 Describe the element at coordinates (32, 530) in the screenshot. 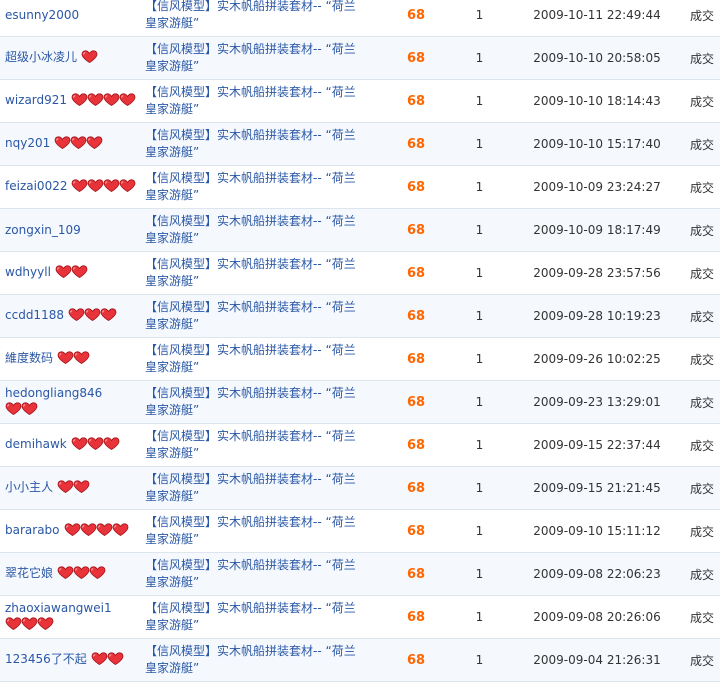

I see `buyer-link: bararabo` at that location.